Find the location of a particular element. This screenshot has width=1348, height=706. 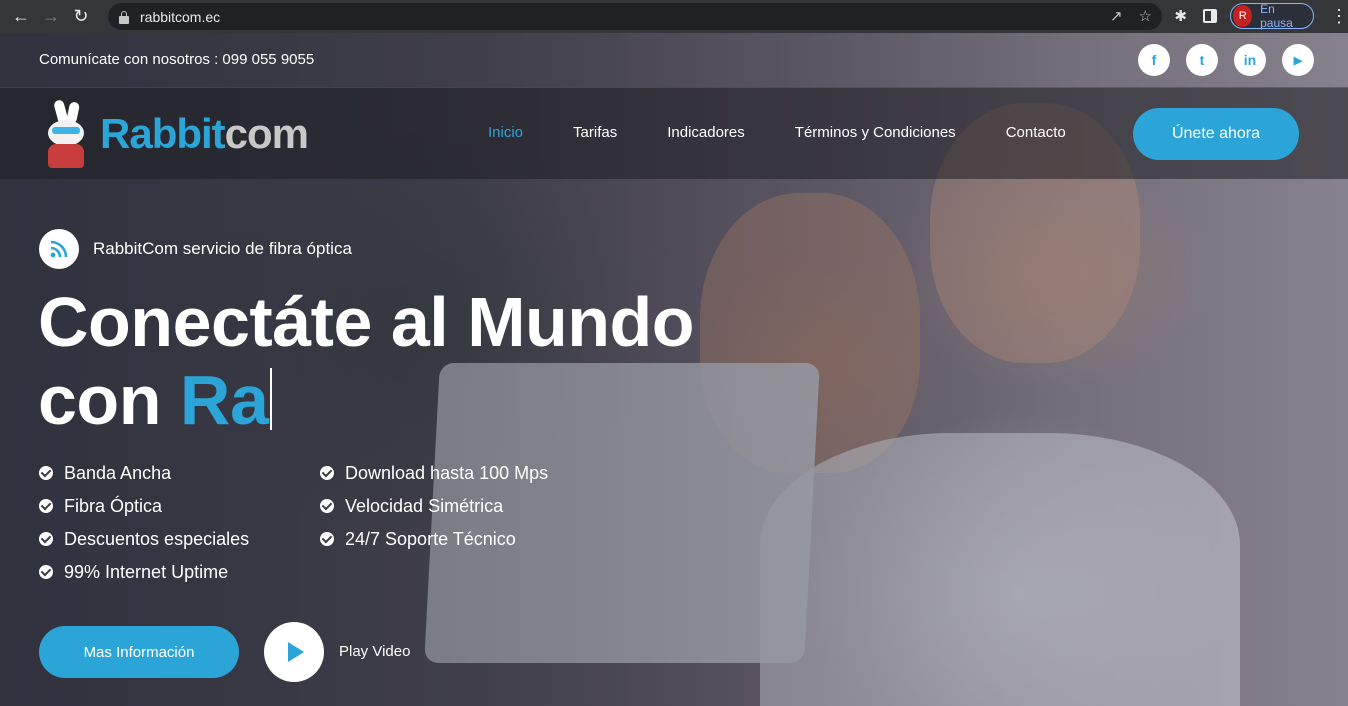

logo-text: Rabbitcom is located at coordinates (204, 133).